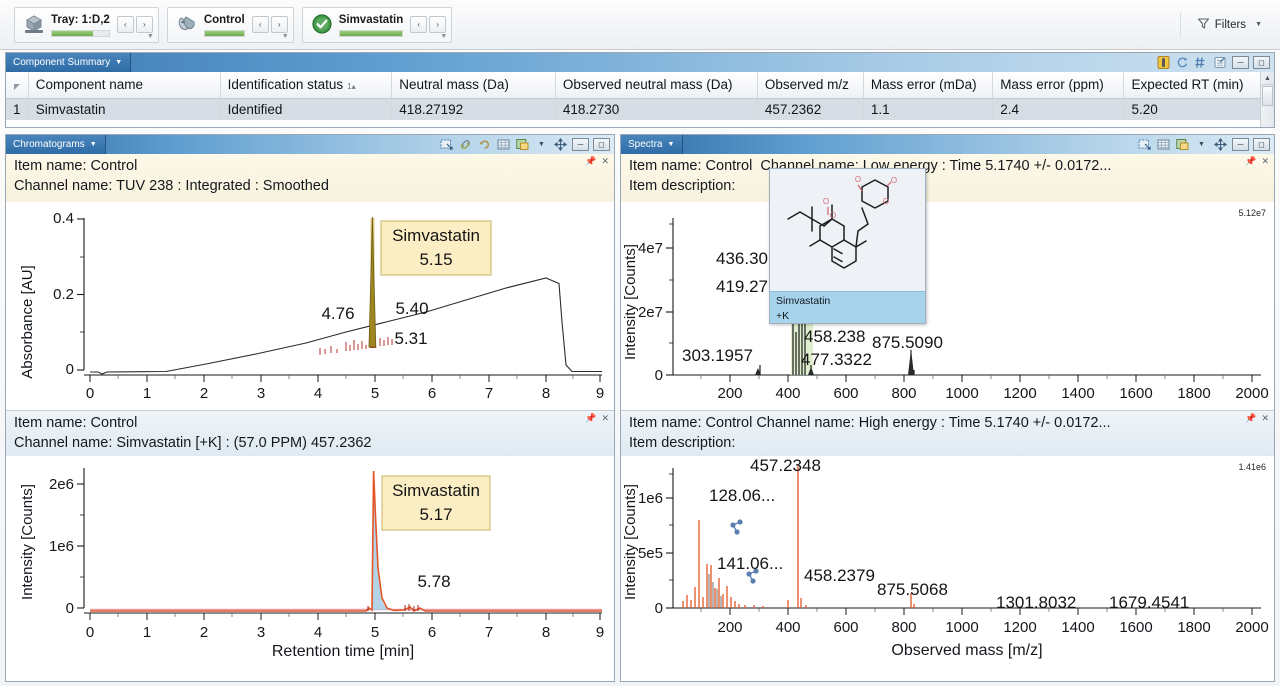 This screenshot has width=1280, height=686. Describe the element at coordinates (86, 24) in the screenshot. I see `tray-navigator: Tray: 1:D,2 ‹ › ▼` at that location.